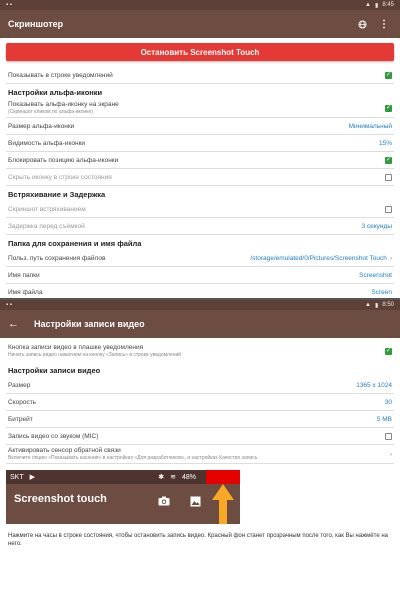 This screenshot has width=400, height=600. I want to click on alpha-row-text: Блокировать позицию альфа-иконки, so click(63, 160).